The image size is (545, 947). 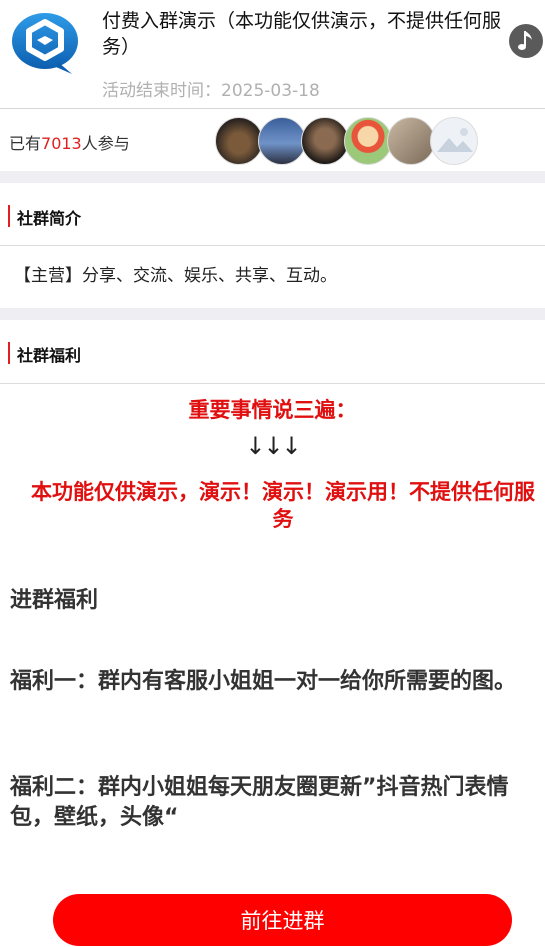 What do you see at coordinates (263, 681) in the screenshot?
I see `benefit-one: 福利一：群内有客服小姐姐一对一给你所需要的图。` at bounding box center [263, 681].